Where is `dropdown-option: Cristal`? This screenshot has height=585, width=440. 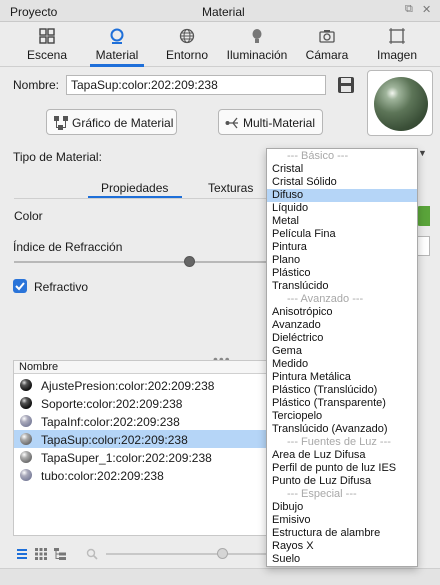
dropdown-option: Cristal is located at coordinates (342, 169).